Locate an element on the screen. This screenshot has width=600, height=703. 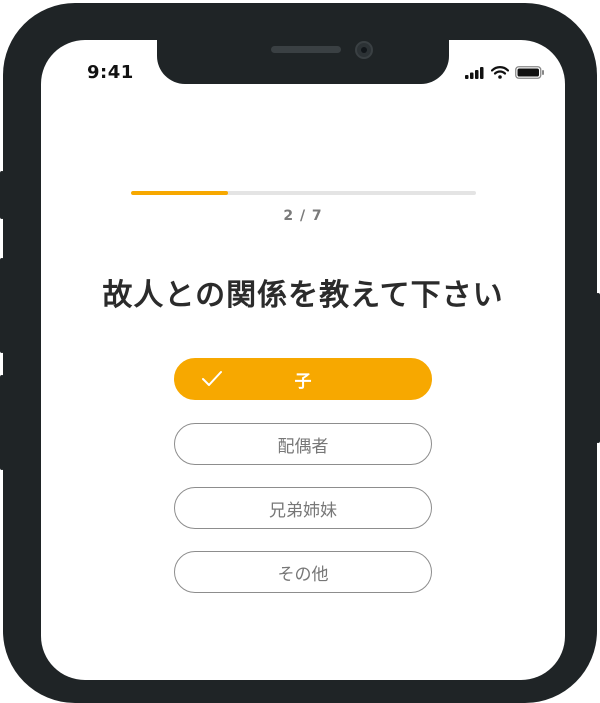
question-title: 故人との関係を教えて下さい is located at coordinates (303, 295).